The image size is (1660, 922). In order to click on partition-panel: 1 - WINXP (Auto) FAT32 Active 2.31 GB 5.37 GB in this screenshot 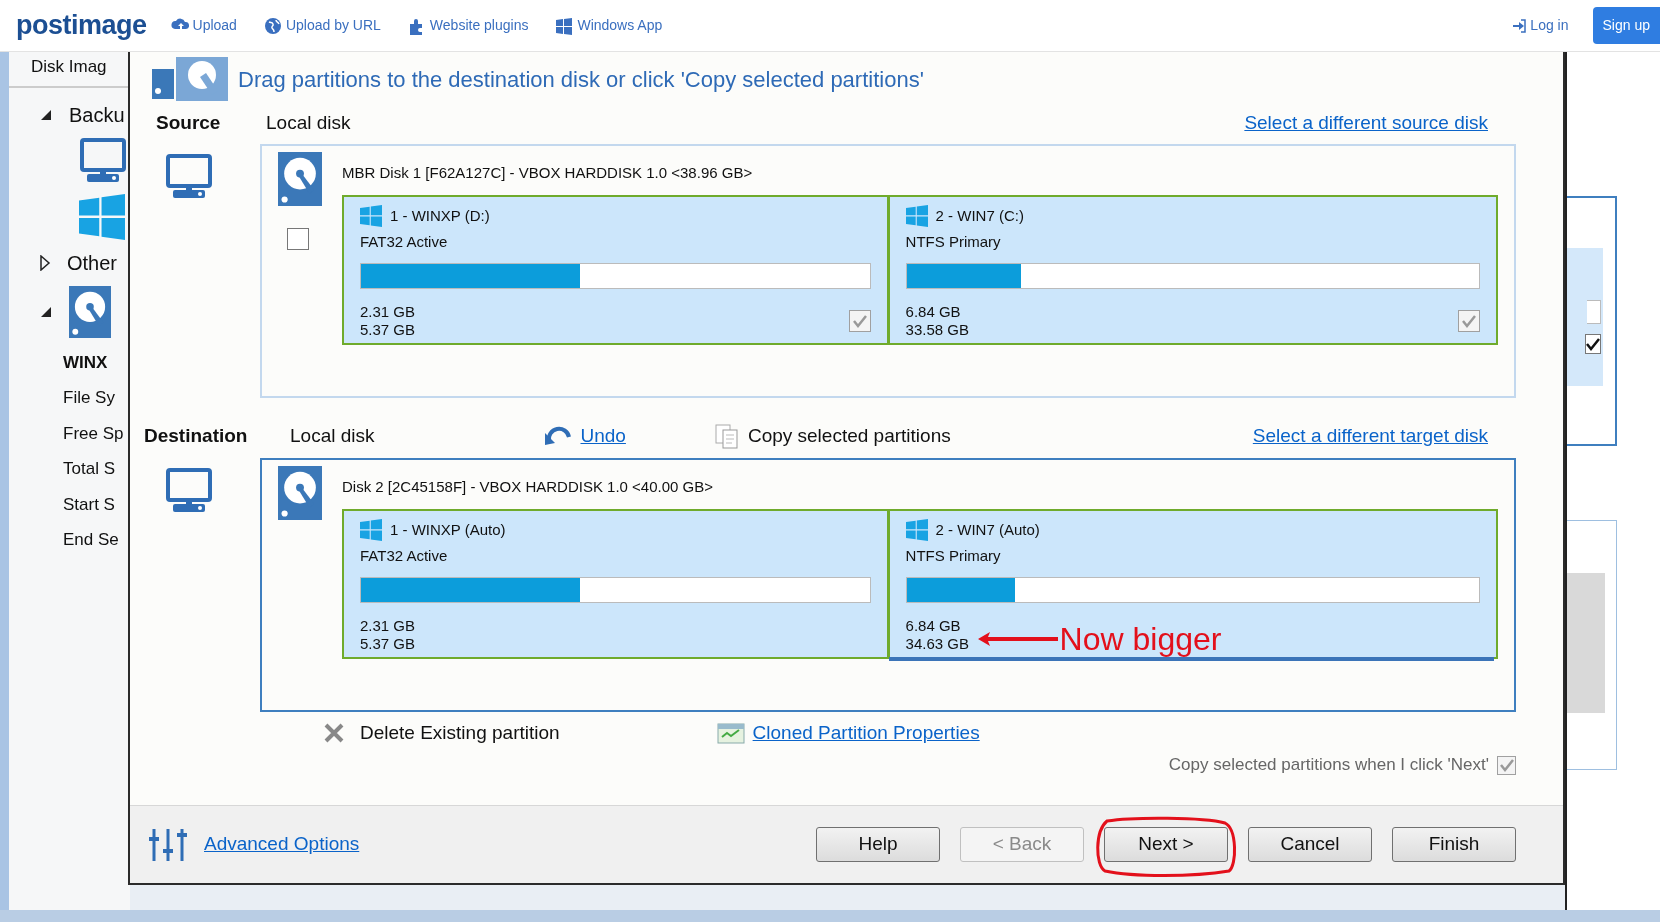, I will do `click(615, 583)`.